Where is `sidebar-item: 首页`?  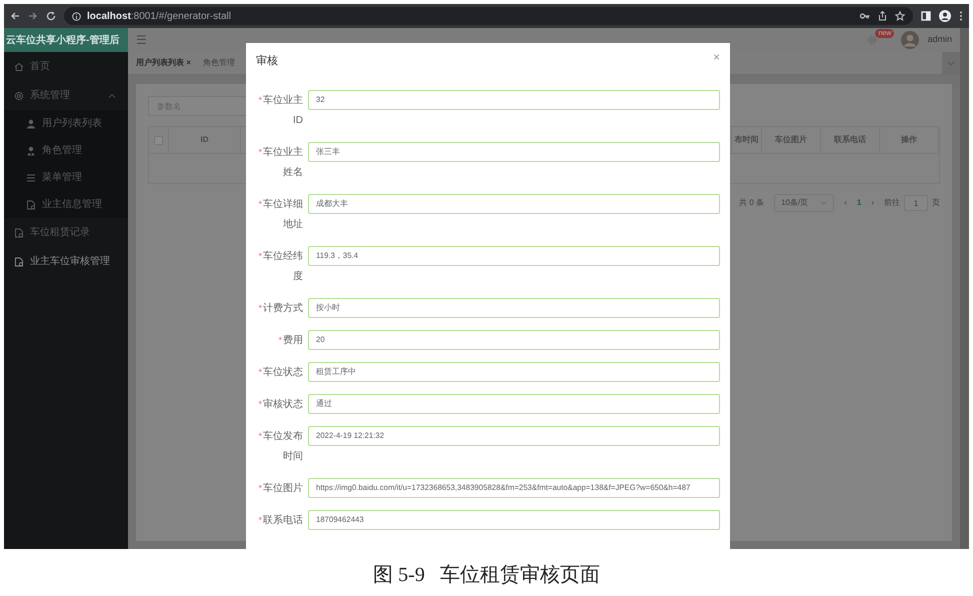
sidebar-item: 首页 is located at coordinates (66, 66).